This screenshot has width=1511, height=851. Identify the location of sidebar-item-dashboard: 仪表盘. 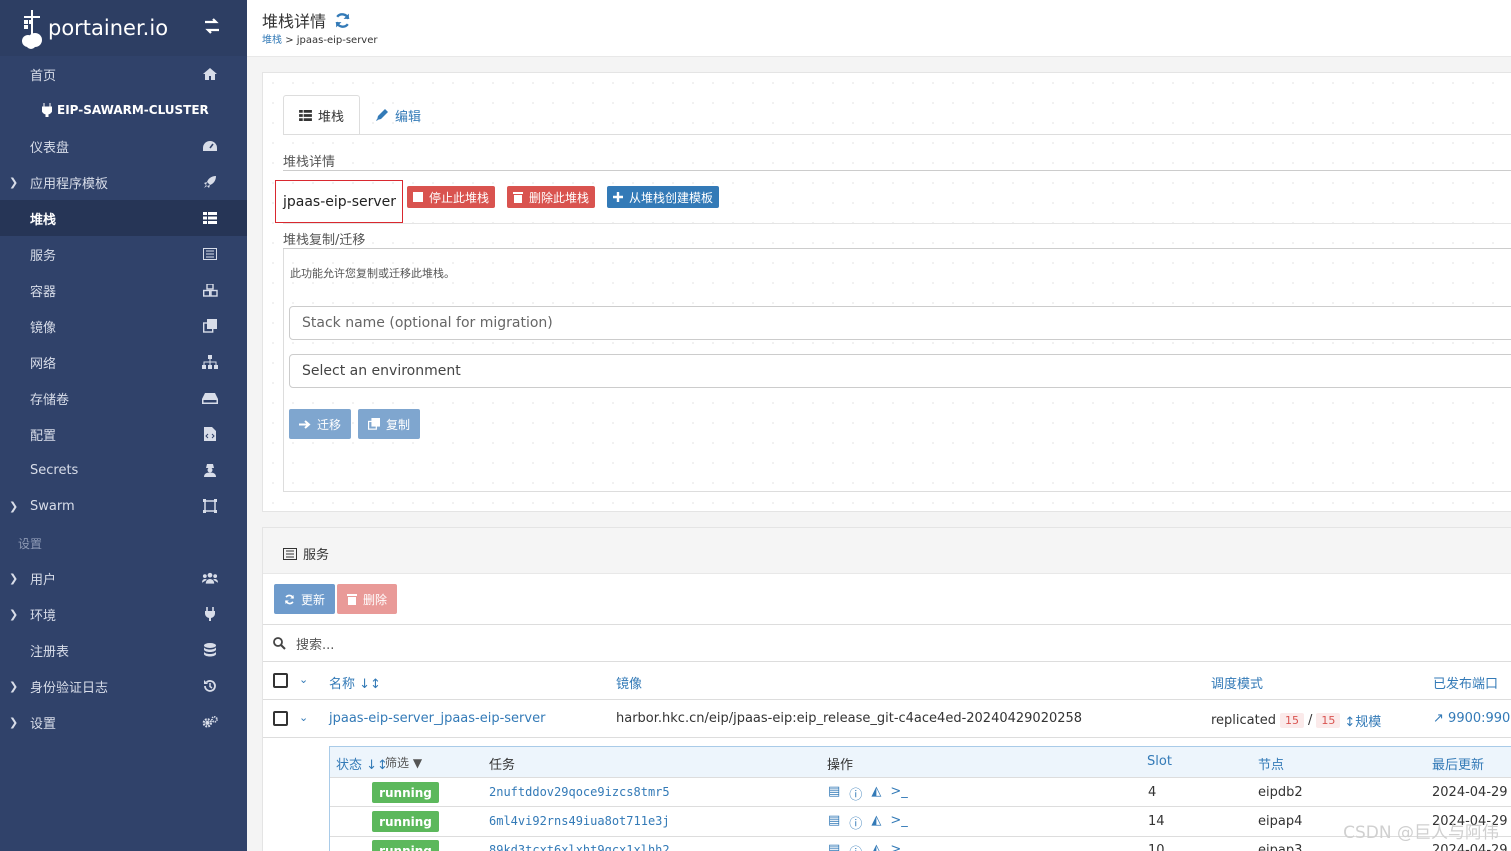
(123, 146).